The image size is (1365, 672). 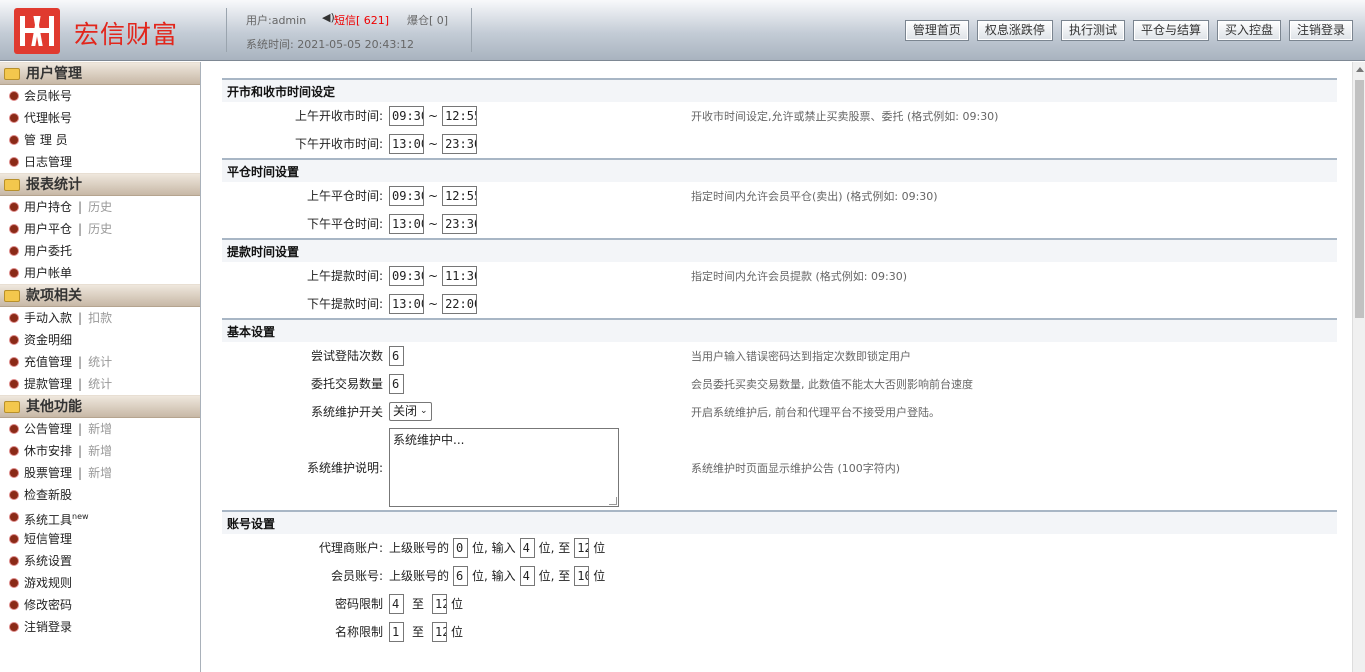 I want to click on scroll-up-arrow-icon, so click(x=1360, y=69).